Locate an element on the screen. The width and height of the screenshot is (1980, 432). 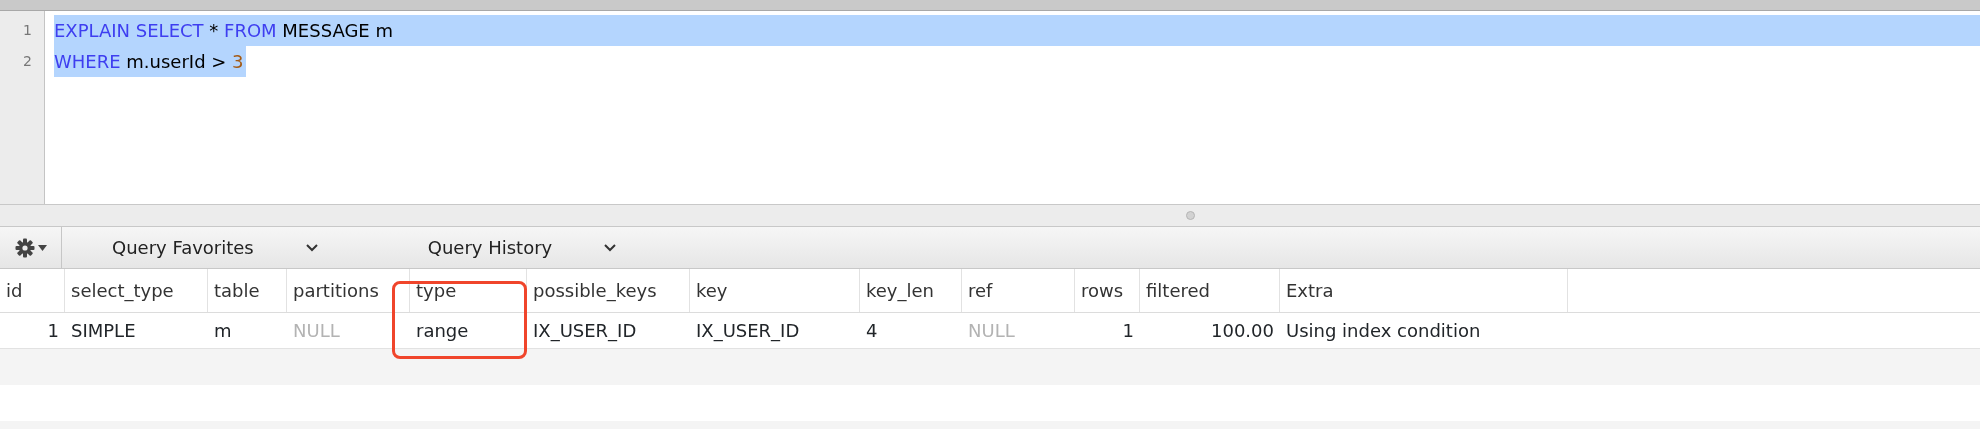
table-cell-text: 4 is located at coordinates (872, 331).